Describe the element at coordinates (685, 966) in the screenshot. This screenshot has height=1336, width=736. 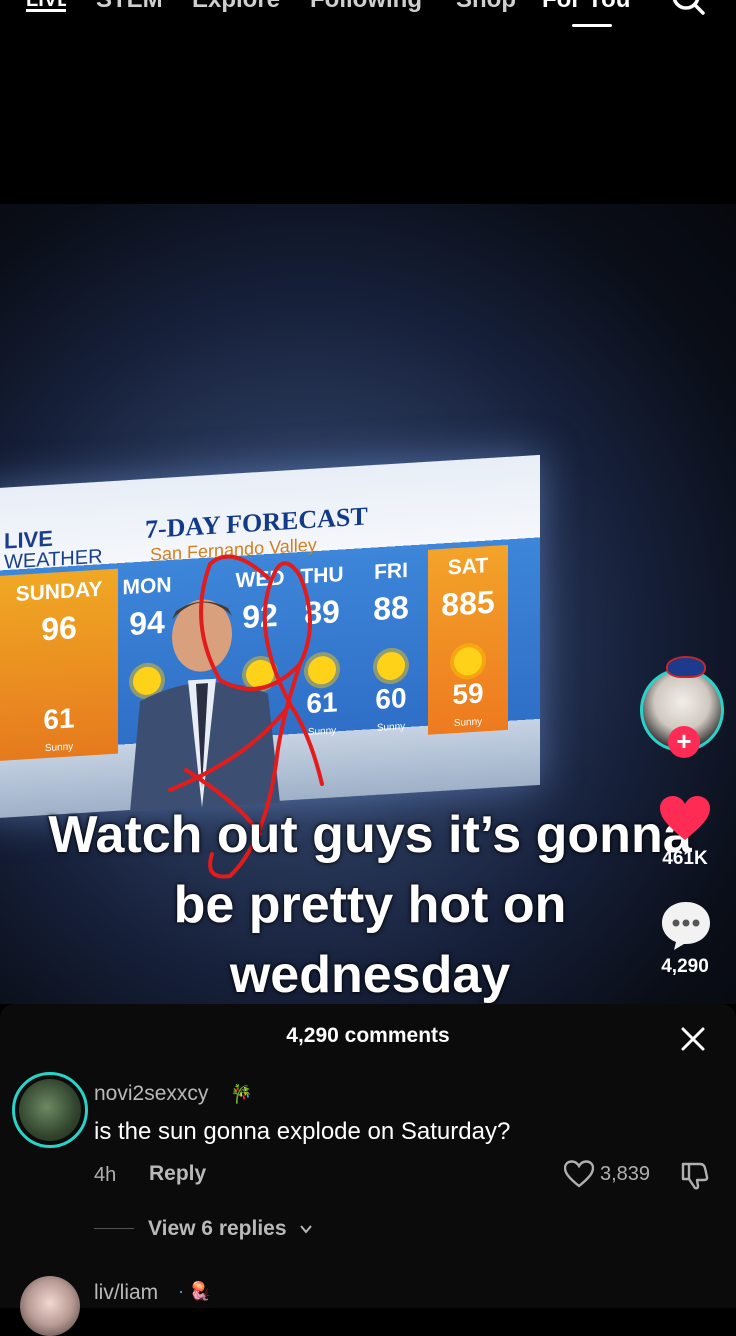
I see `comment-count: 4,290` at that location.